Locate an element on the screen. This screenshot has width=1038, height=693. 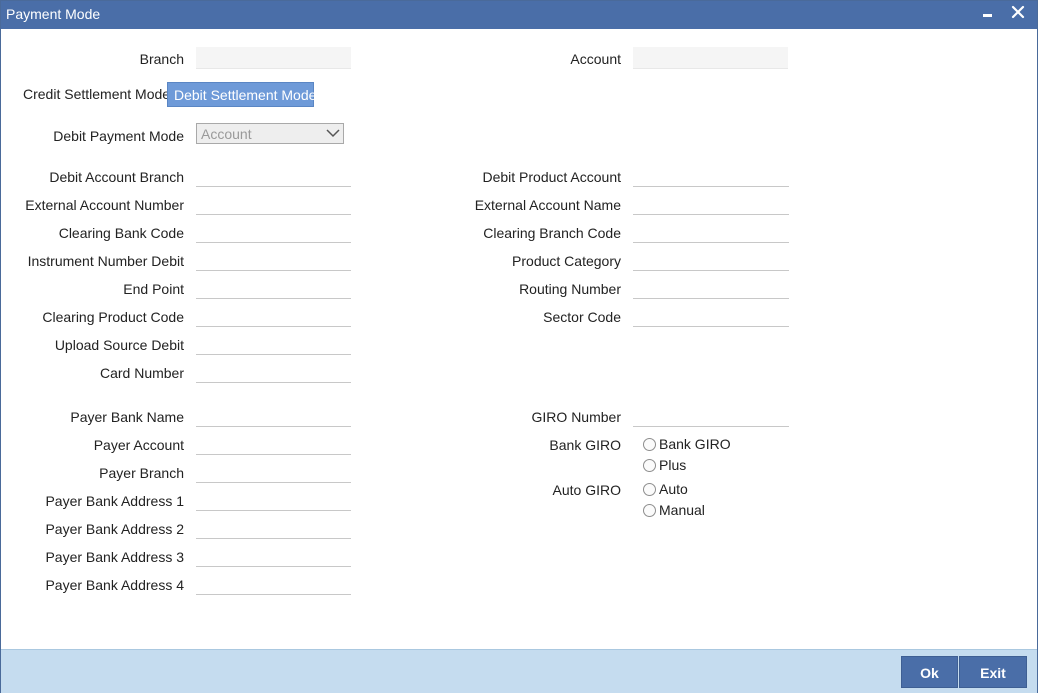
footer-bar: Ok Exit is located at coordinates (519, 671).